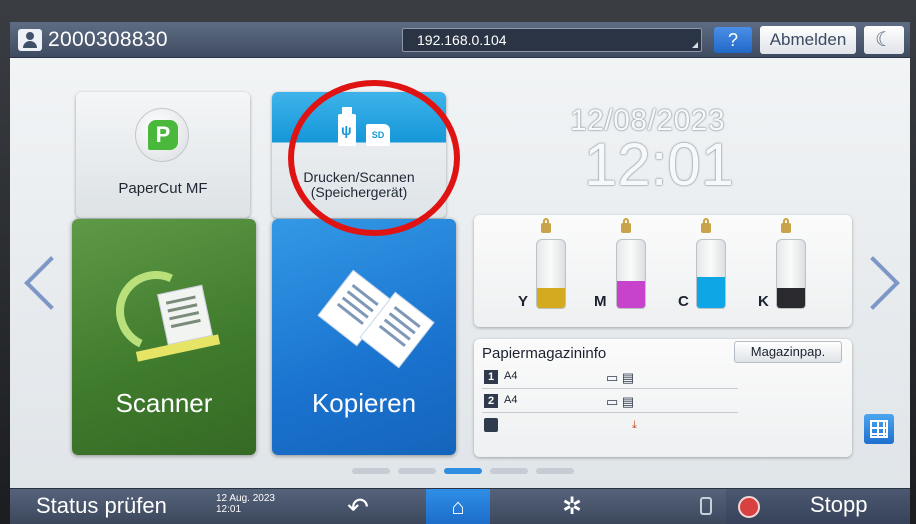 This screenshot has width=916, height=524. Describe the element at coordinates (511, 376) in the screenshot. I see `tray-size-1: A4` at that location.